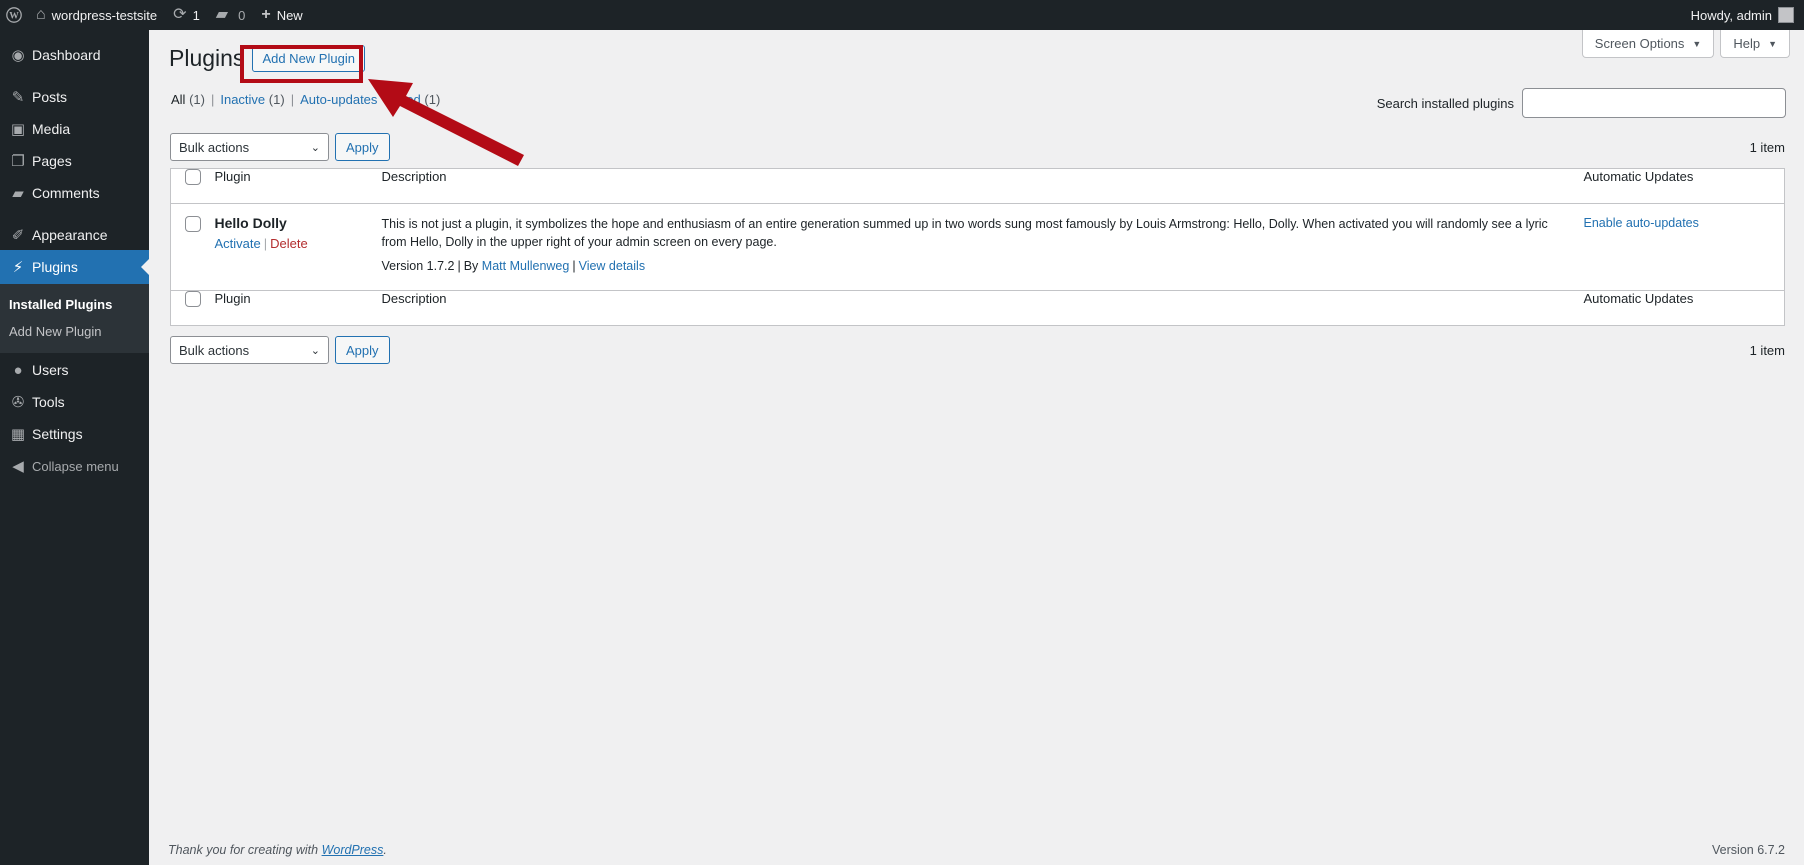 This screenshot has width=1804, height=865. Describe the element at coordinates (612, 266) in the screenshot. I see `view-details-link: View details` at that location.